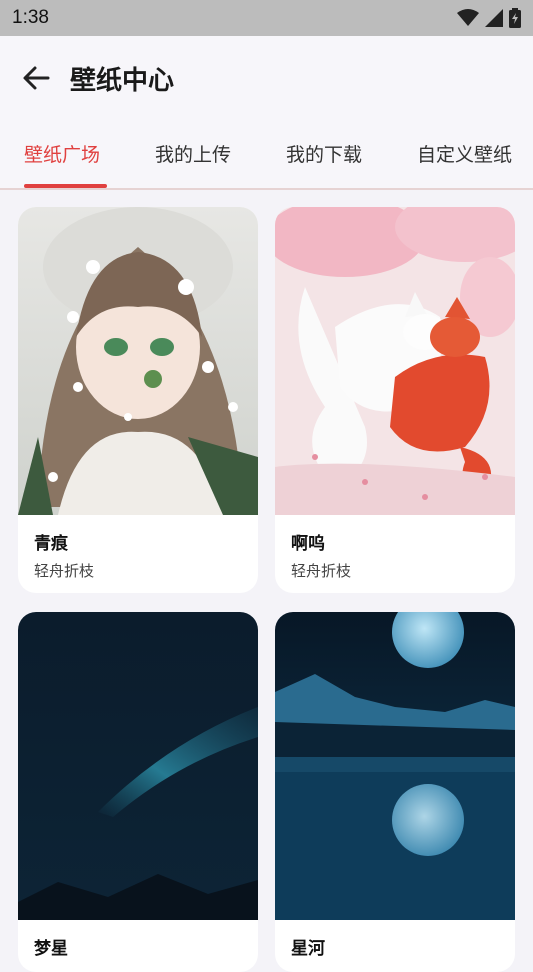 Image resolution: width=533 pixels, height=972 pixels. I want to click on wallpaper-title: 青痕, so click(51, 544).